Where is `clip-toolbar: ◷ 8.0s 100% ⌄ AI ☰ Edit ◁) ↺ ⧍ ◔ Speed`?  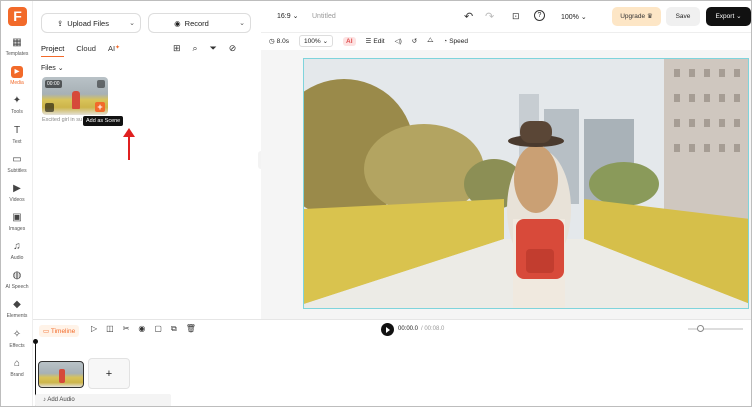 clip-toolbar: ◷ 8.0s 100% ⌄ AI ☰ Edit ◁) ↺ ⧍ ◔ Speed is located at coordinates (508, 41).